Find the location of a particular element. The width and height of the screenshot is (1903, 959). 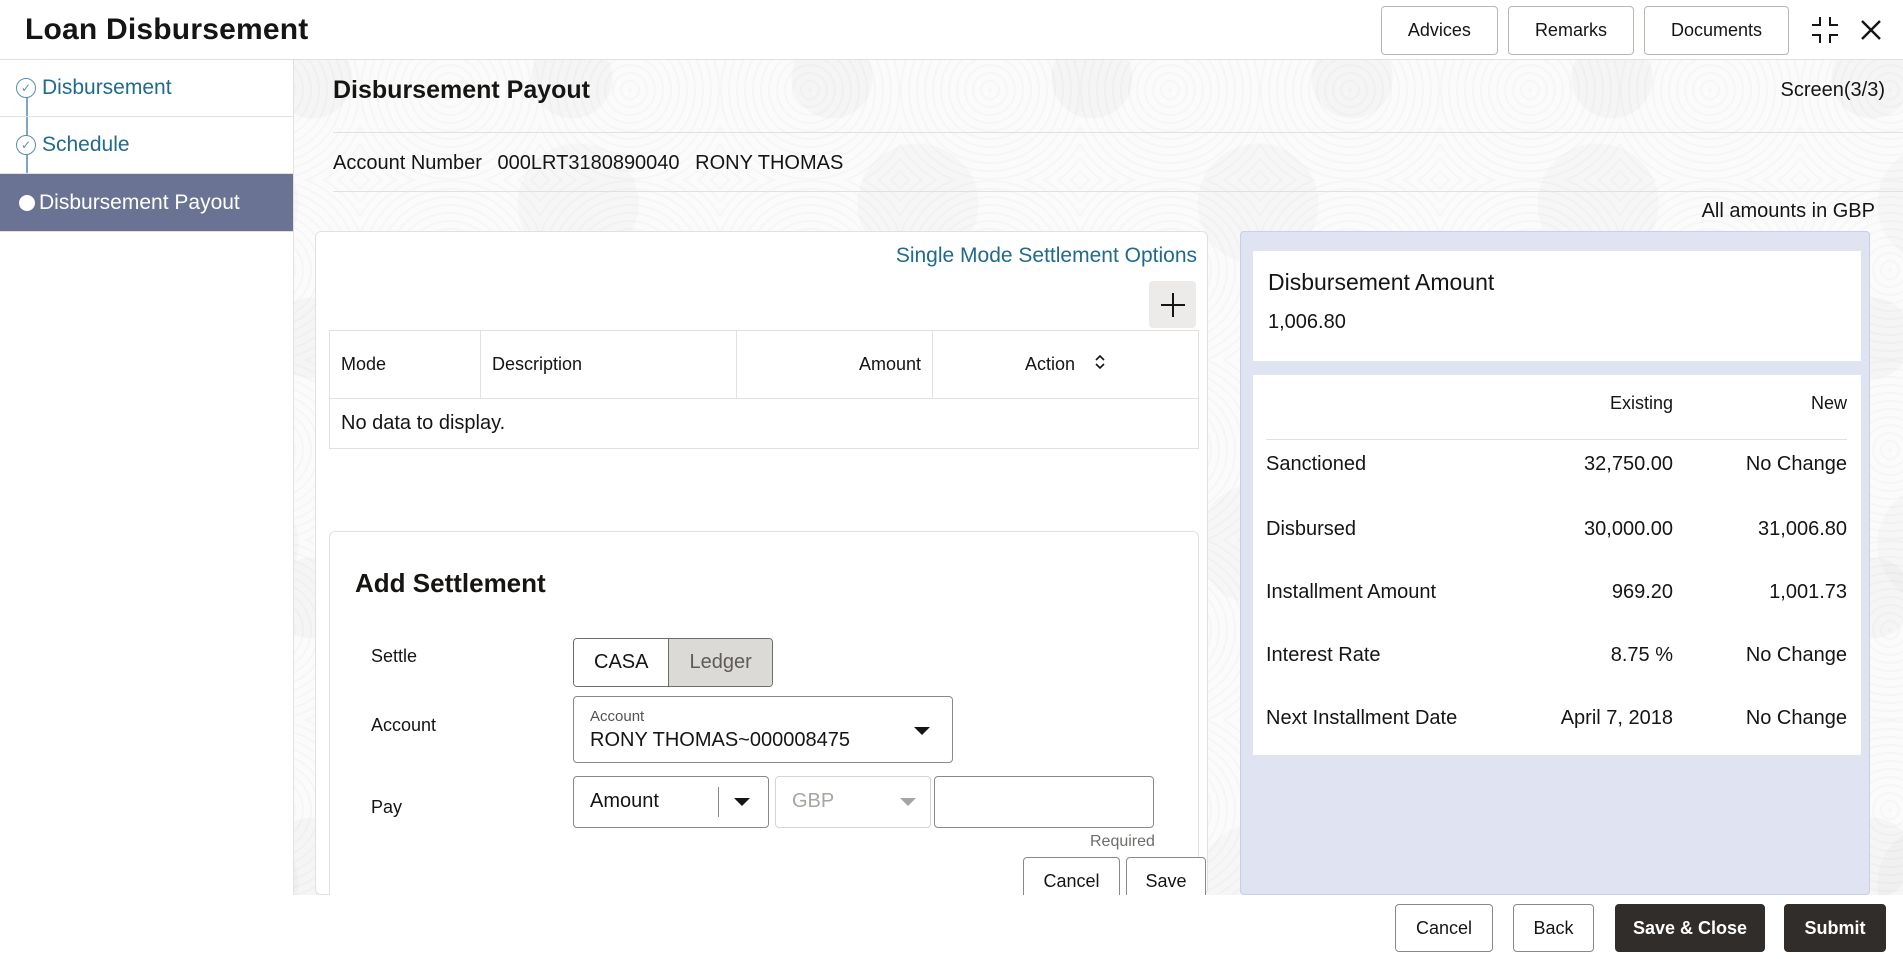

cancel-button: Cancel is located at coordinates (1444, 928).